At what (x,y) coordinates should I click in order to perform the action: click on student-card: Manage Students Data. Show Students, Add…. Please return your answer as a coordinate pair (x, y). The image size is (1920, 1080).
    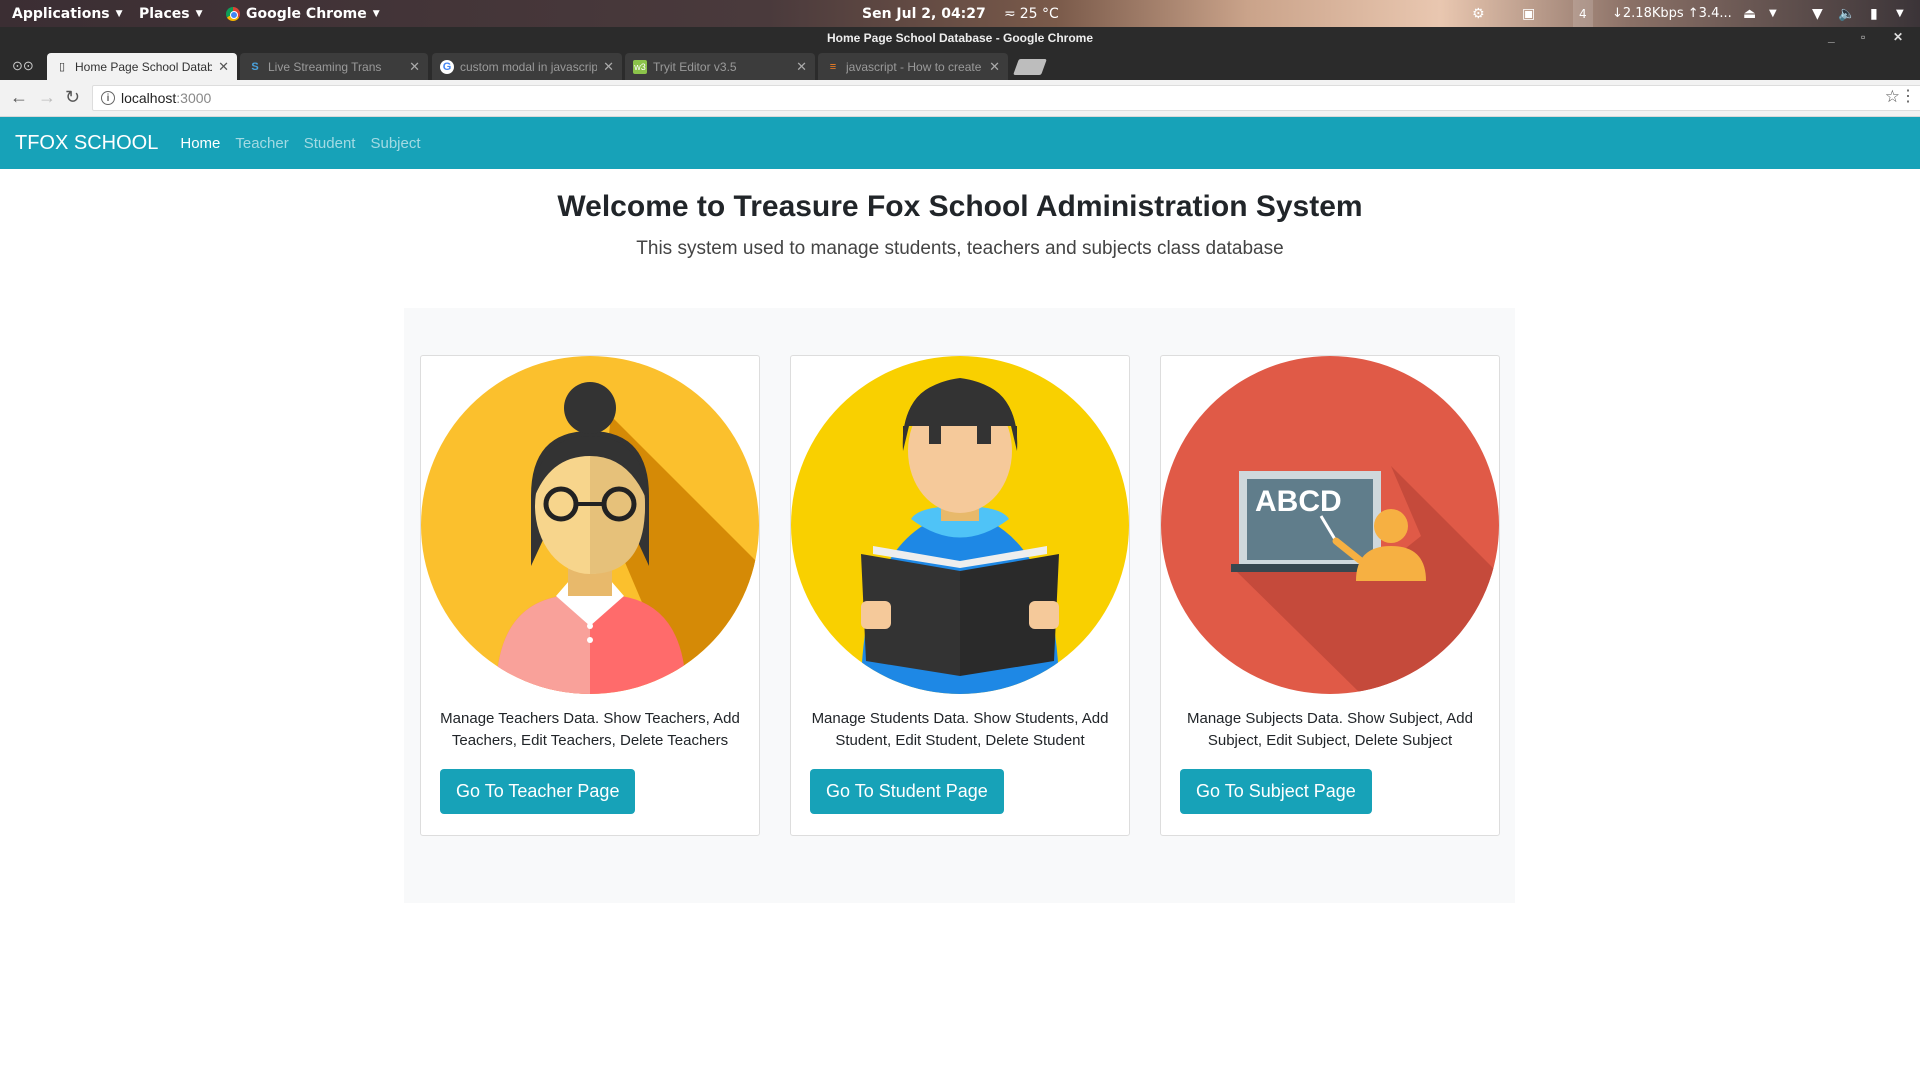
    Looking at the image, I should click on (960, 595).